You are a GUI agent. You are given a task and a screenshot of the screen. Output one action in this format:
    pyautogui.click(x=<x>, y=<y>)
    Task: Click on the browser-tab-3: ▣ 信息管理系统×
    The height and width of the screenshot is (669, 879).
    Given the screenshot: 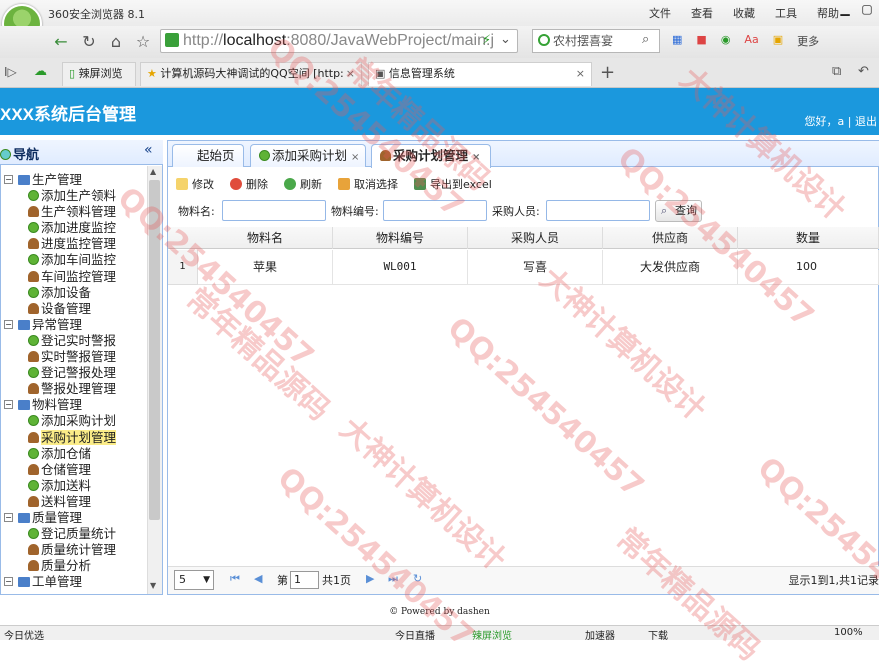 What is the action you would take?
    pyautogui.click(x=480, y=74)
    